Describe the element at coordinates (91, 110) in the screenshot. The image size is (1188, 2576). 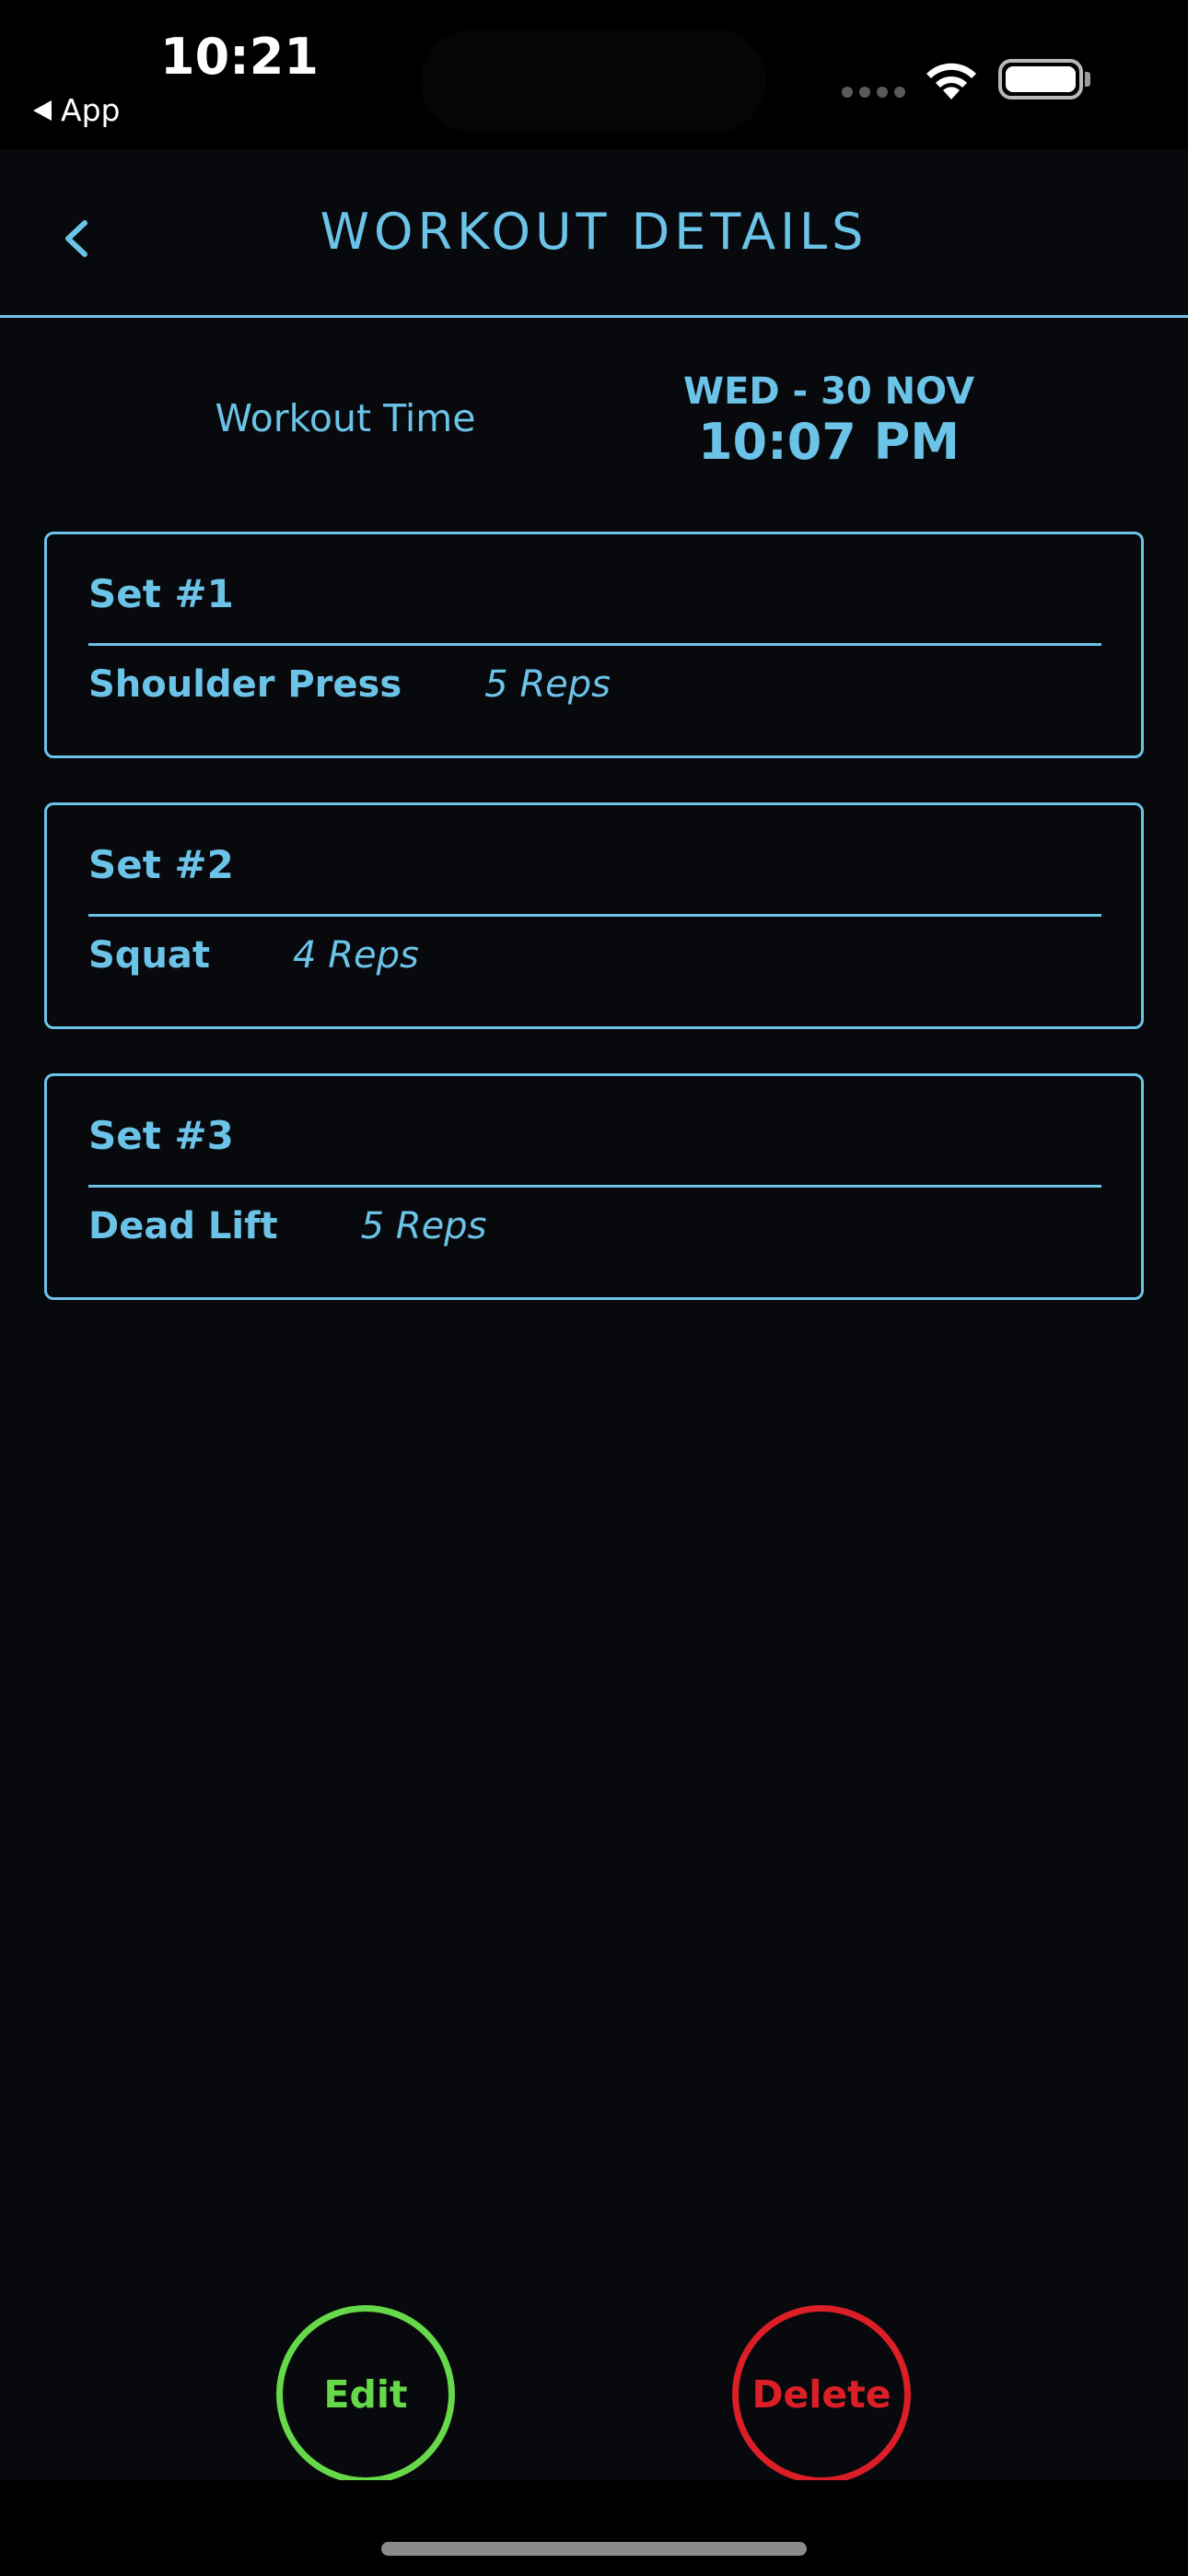
I see `back-to-app-label: App` at that location.